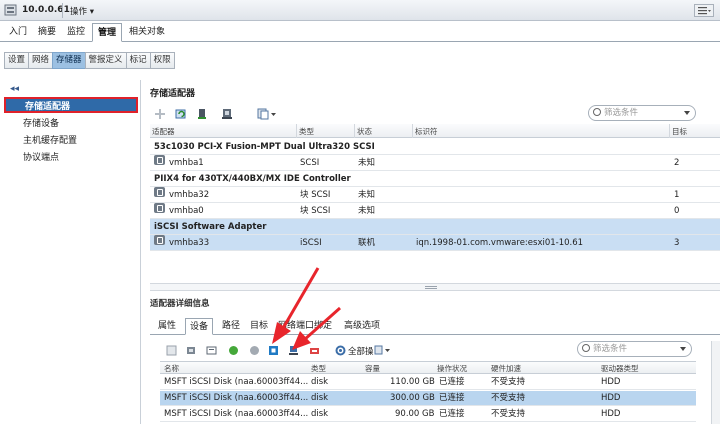 This screenshot has height=424, width=720. Describe the element at coordinates (435, 227) in the screenshot. I see `adapter-group-row: iSCSI Software Adapter` at that location.